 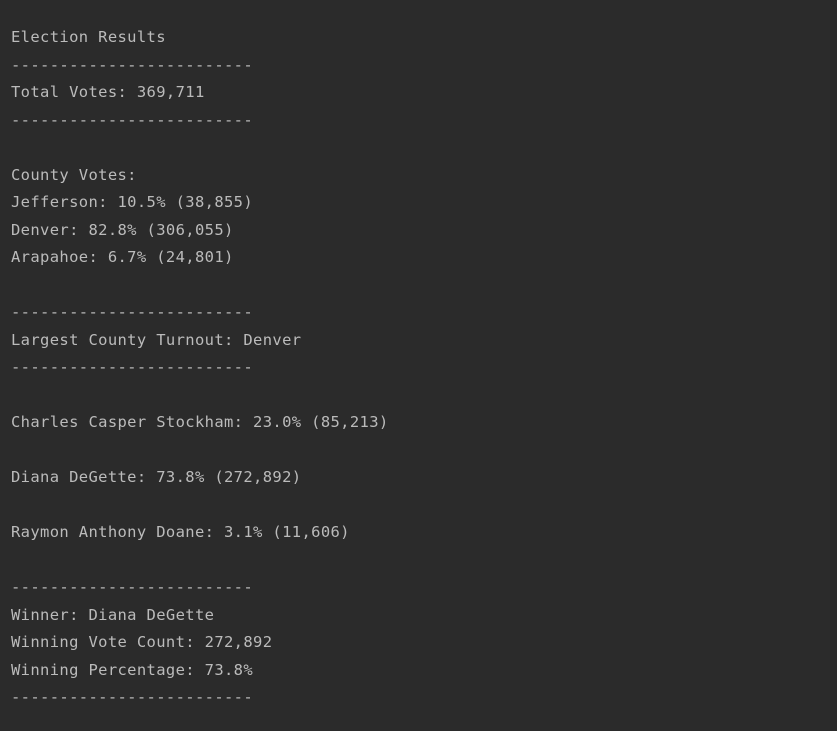 I want to click on county-votes-header: County Votes:, so click(x=74, y=174).